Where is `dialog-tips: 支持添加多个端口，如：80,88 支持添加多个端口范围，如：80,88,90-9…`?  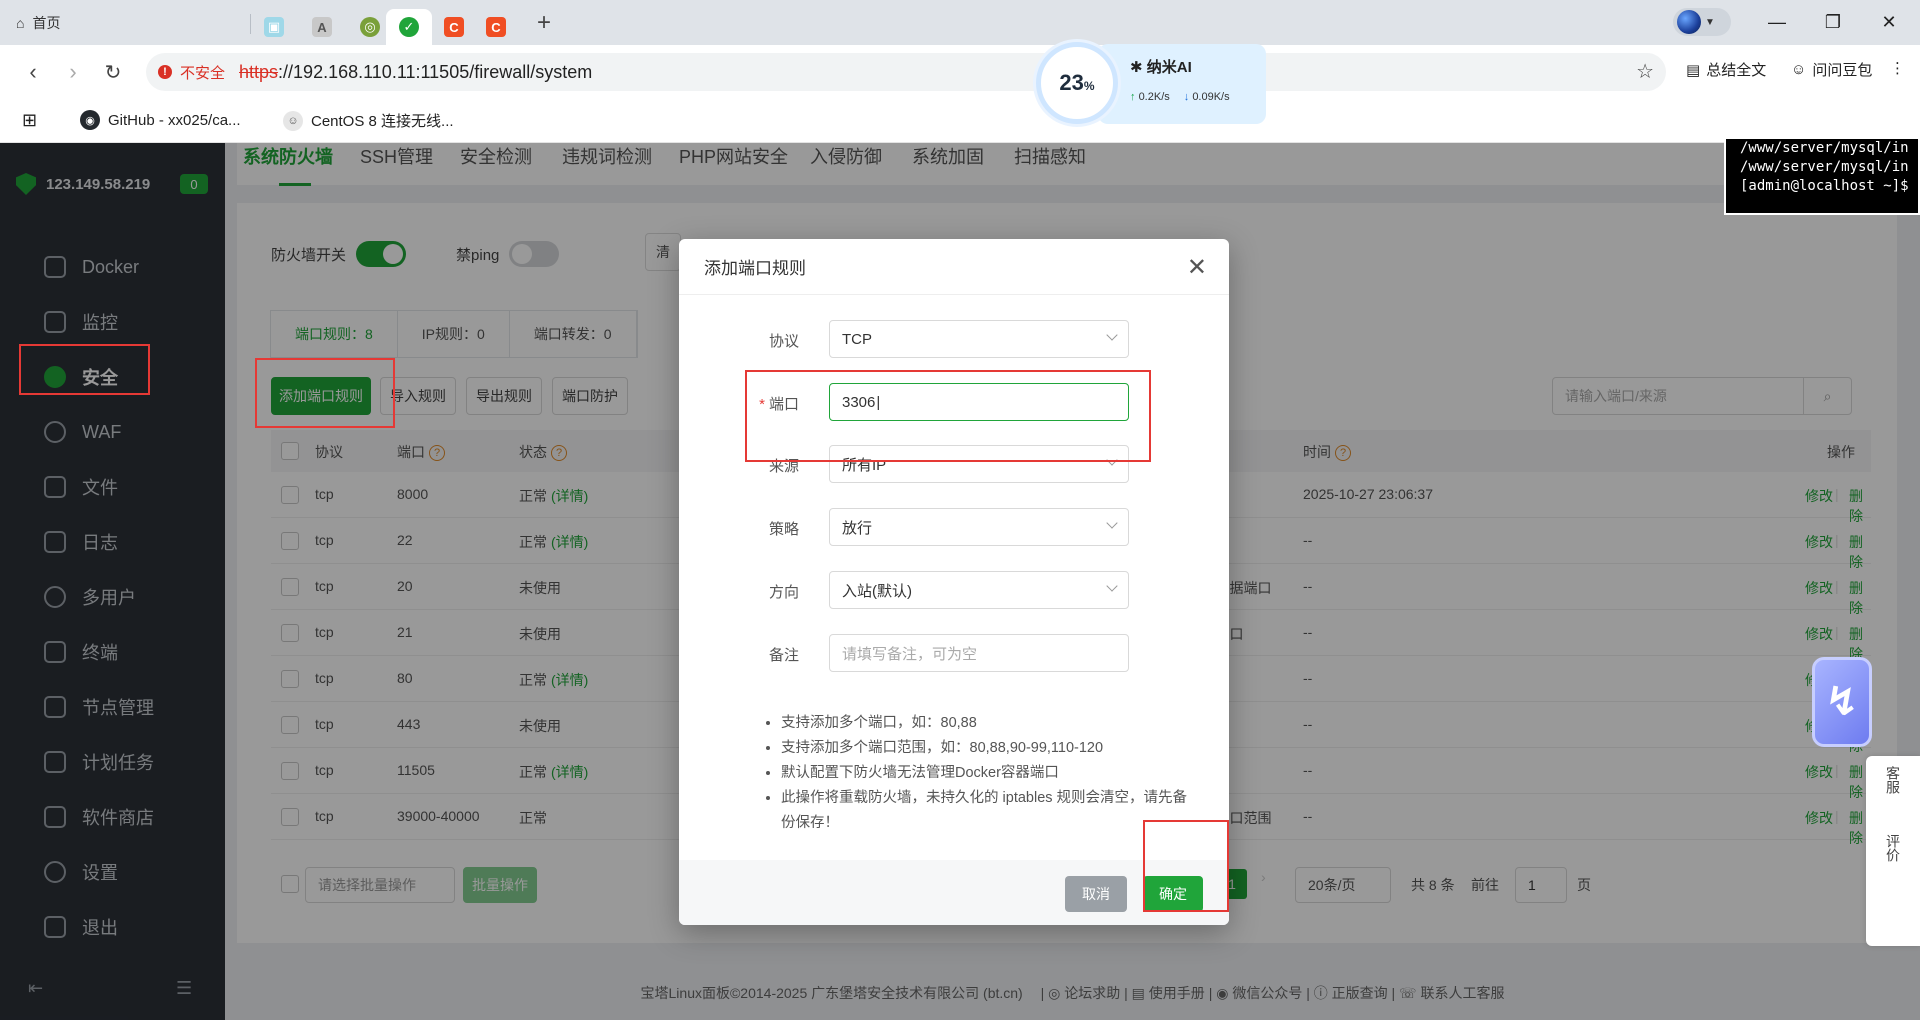
dialog-tips: 支持添加多个端口，如：80,88 支持添加多个端口范围，如：80,88,90-9… is located at coordinates (981, 773).